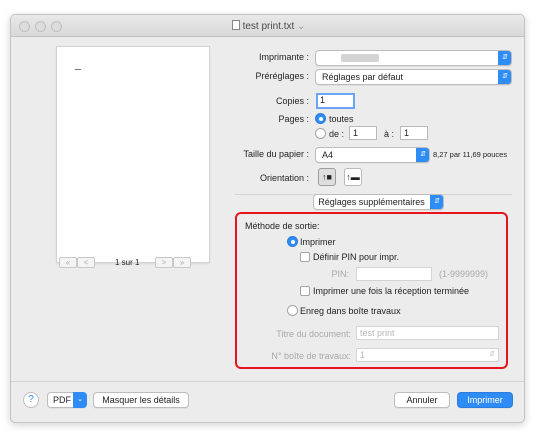 The width and height of the screenshot is (536, 433). What do you see at coordinates (305, 291) in the screenshot?
I see `print-after-checkbox` at bounding box center [305, 291].